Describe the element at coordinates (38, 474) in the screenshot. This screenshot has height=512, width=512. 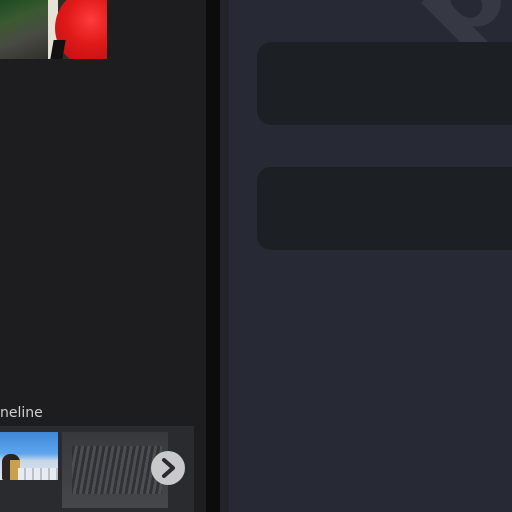
I see `thumbnail-salt-flats` at that location.